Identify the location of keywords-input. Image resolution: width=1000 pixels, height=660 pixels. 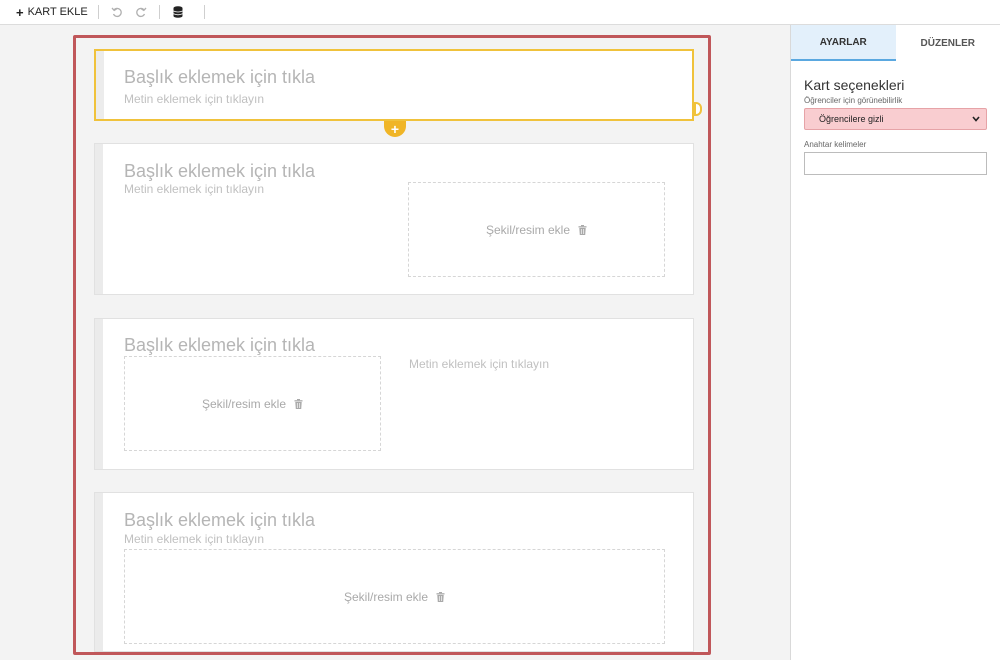
(895, 163).